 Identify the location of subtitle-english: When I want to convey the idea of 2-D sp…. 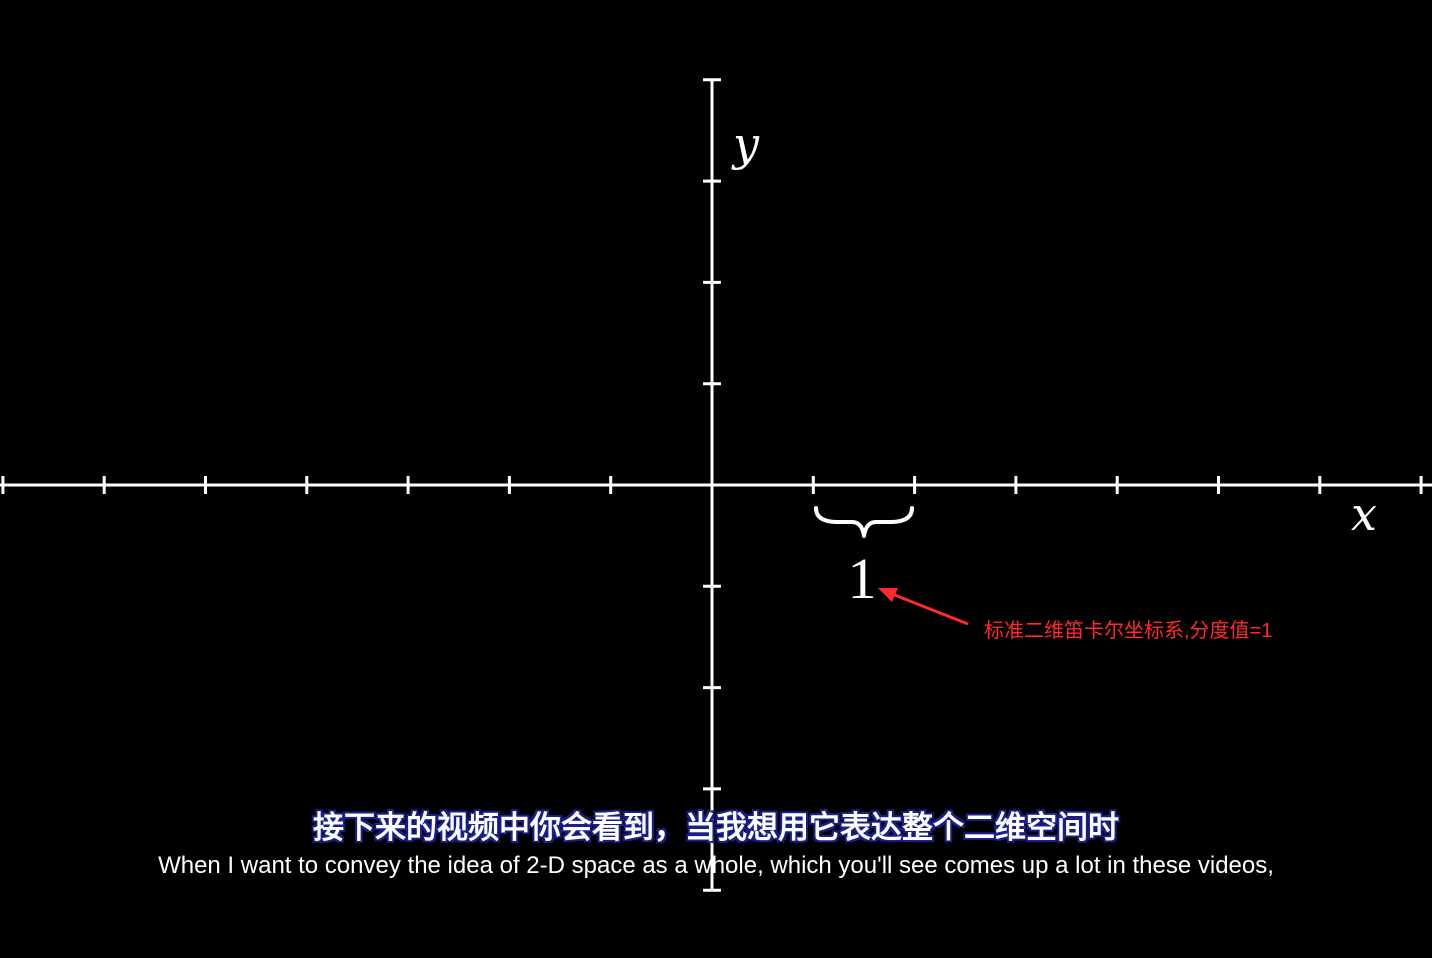
(716, 865).